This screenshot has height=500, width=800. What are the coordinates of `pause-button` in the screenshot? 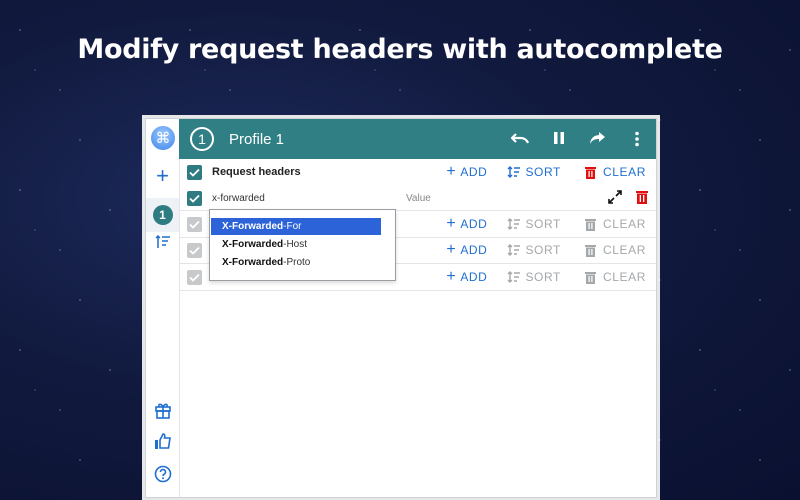 It's located at (558, 139).